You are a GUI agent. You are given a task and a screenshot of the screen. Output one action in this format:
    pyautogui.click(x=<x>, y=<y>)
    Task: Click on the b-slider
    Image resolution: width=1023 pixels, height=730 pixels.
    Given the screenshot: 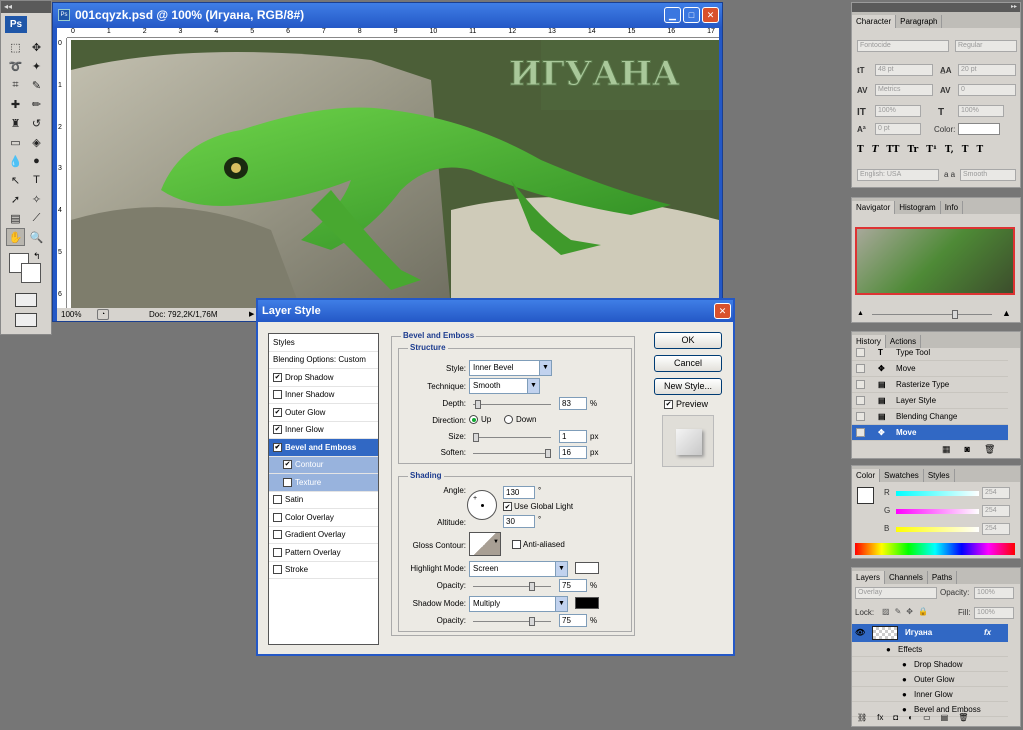 What is the action you would take?
    pyautogui.click(x=937, y=529)
    